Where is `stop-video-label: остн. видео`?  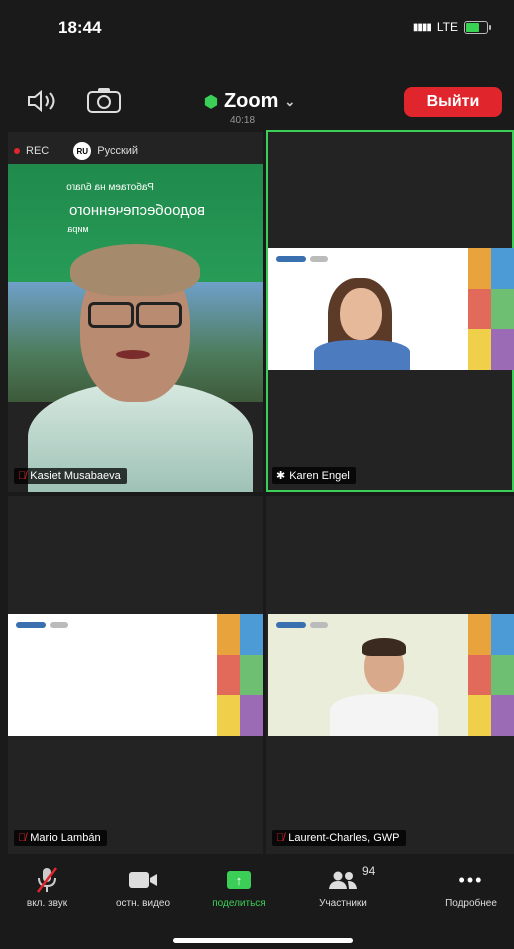
stop-video-label: остн. видео is located at coordinates (143, 903).